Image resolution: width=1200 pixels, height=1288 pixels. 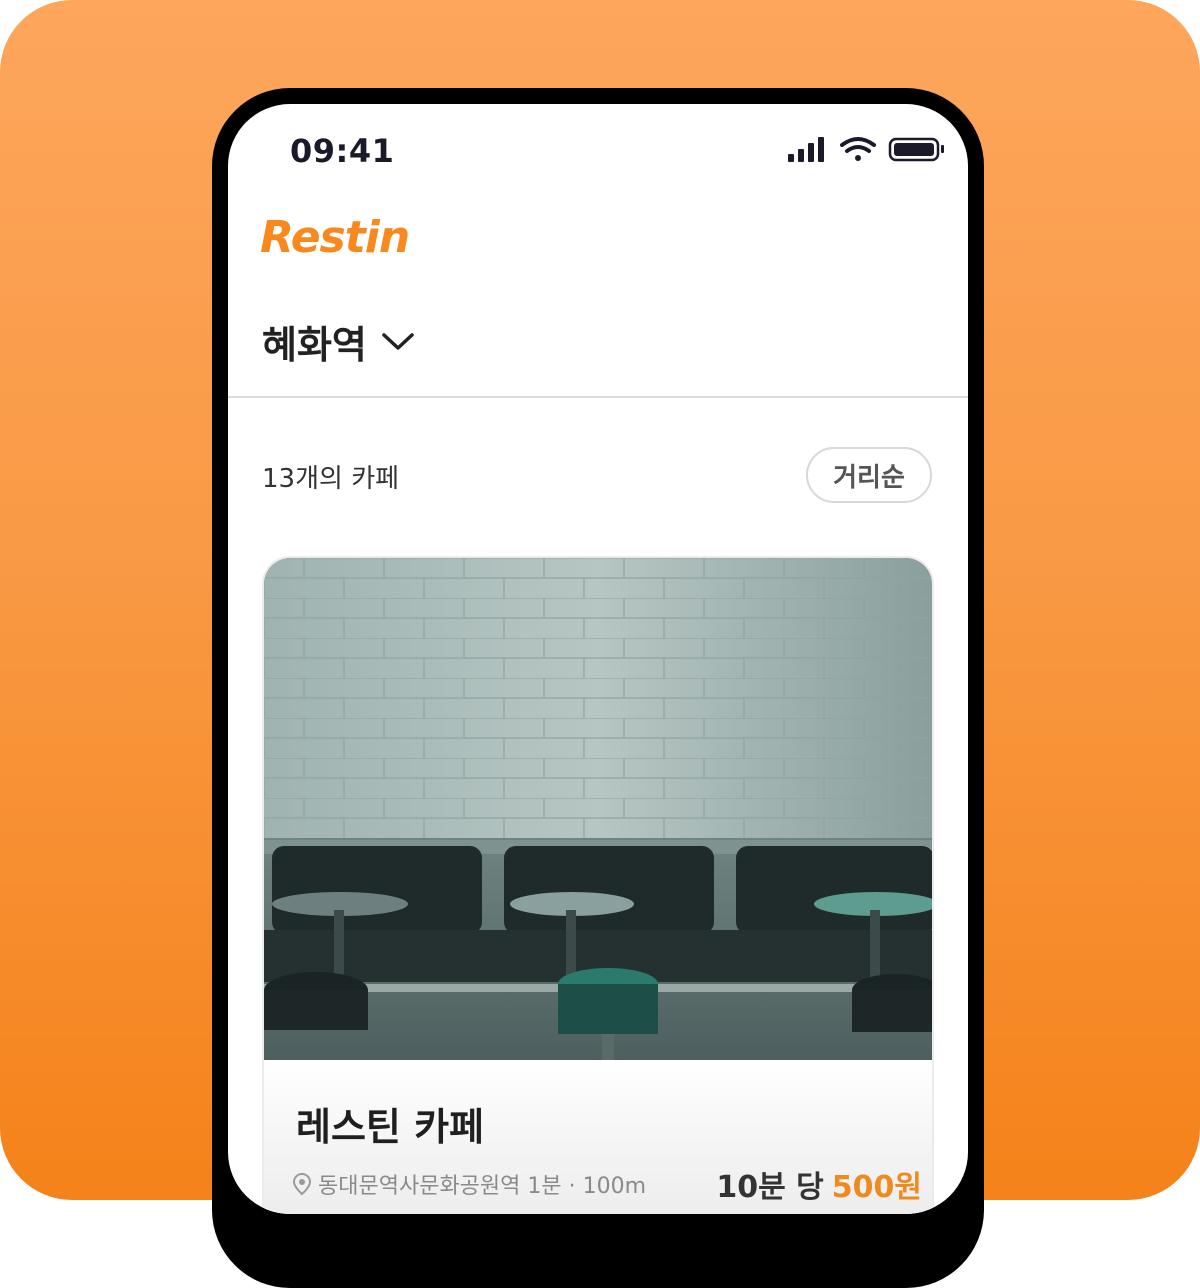 I want to click on cafe-count: 13개의 카페, so click(x=331, y=479).